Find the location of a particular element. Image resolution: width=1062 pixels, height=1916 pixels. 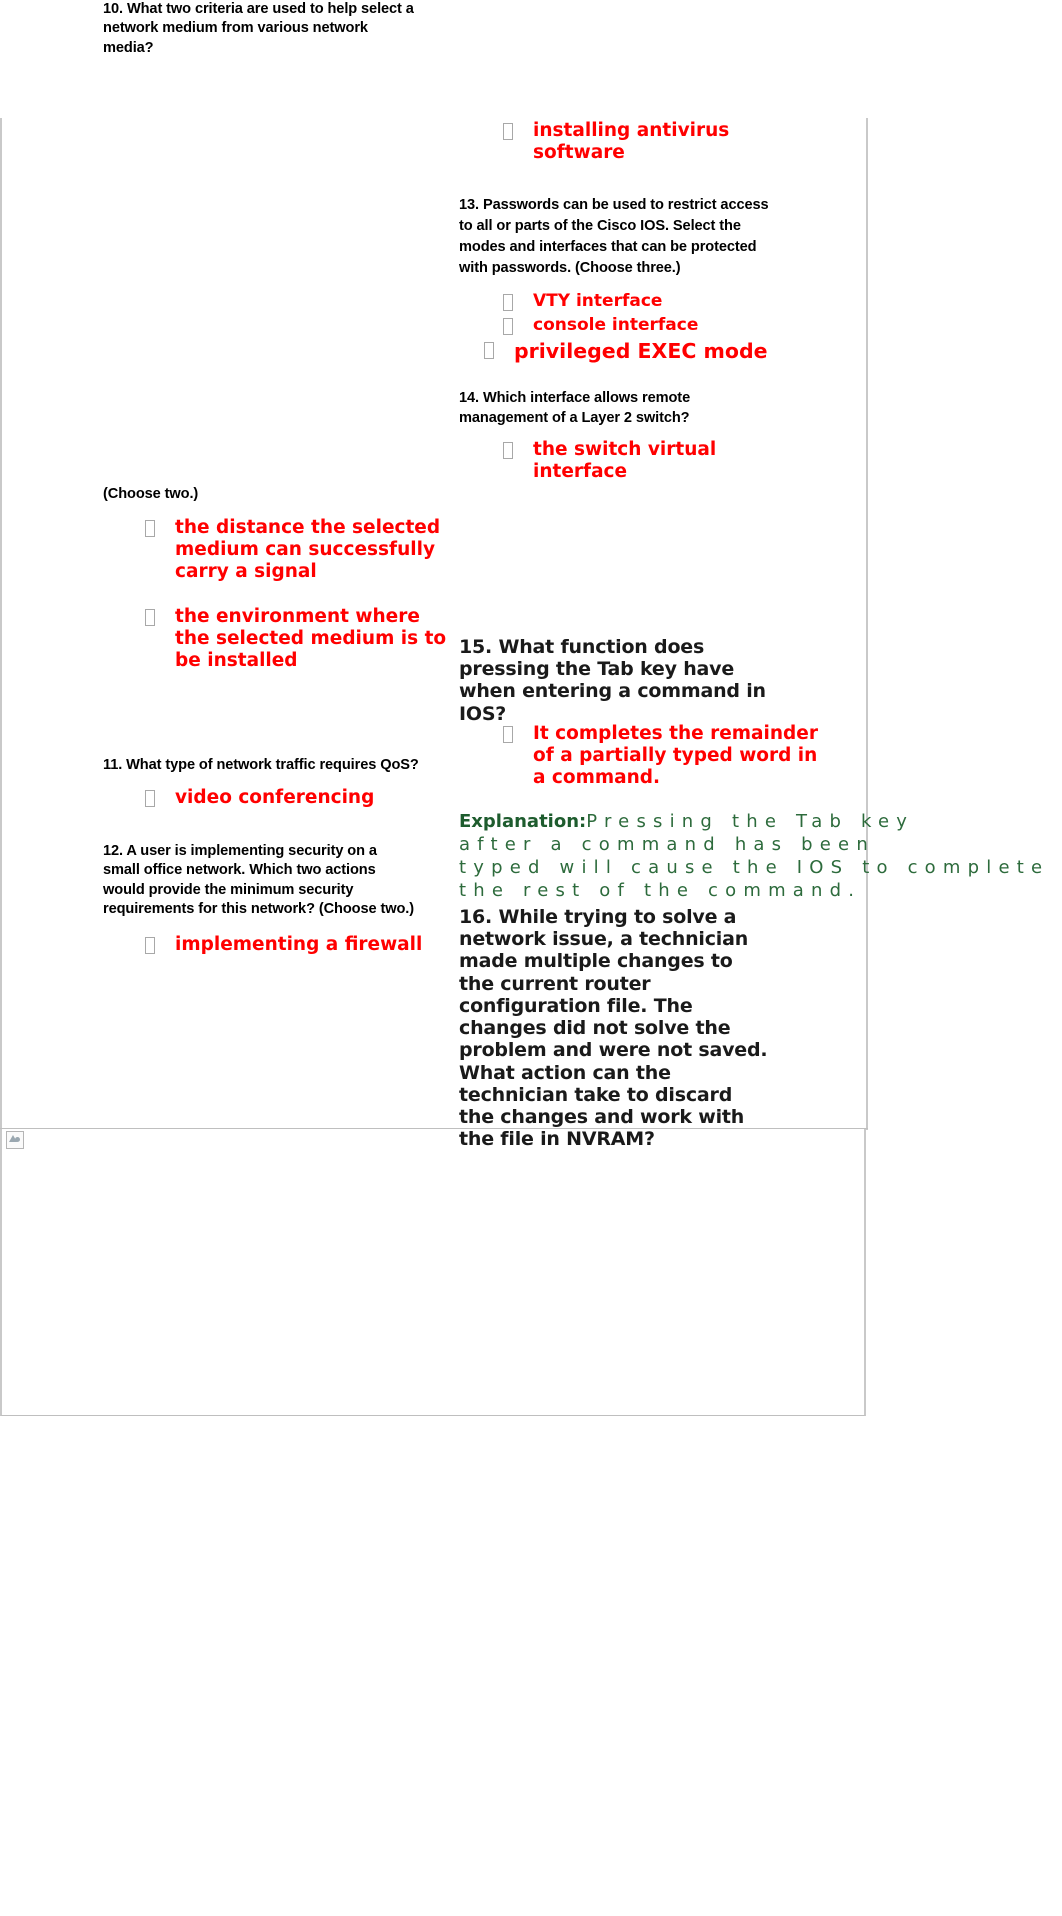

answer-option: installing antivirus software is located at coordinates (653, 142).